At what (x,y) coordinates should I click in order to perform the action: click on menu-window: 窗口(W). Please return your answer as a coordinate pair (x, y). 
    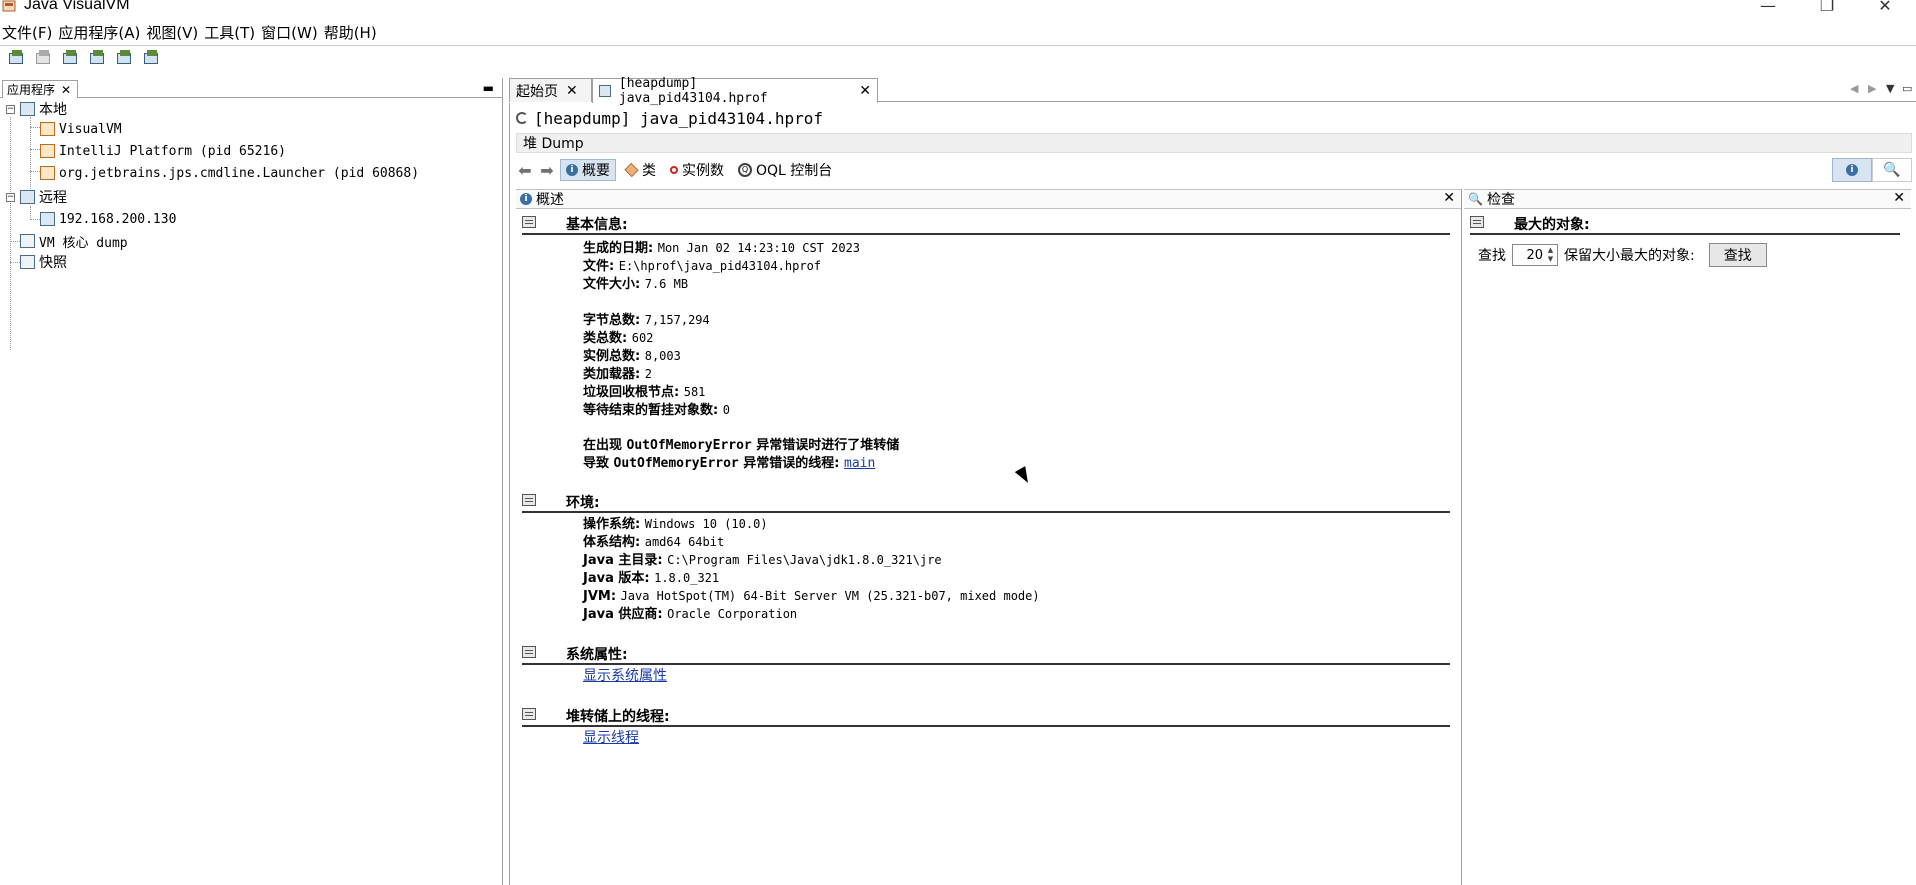
    Looking at the image, I should click on (290, 32).